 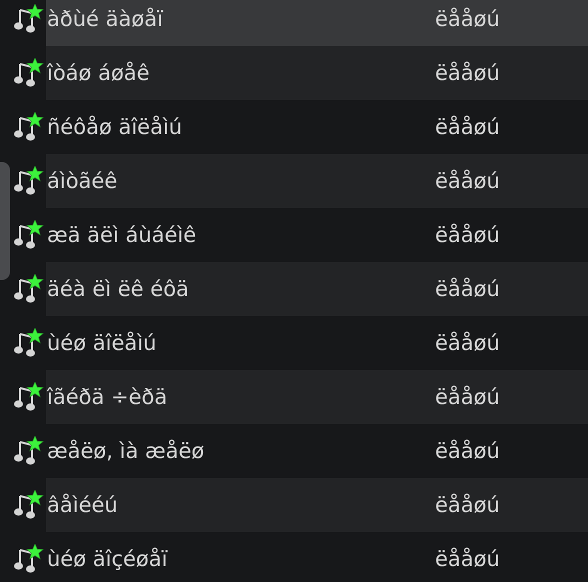 I want to click on track-row: àðùé äàøåï ëååøú, so click(x=317, y=23).